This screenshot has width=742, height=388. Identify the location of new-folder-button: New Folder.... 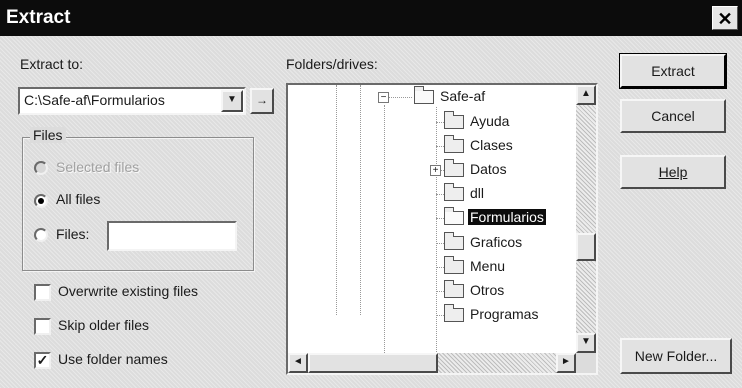
(676, 356).